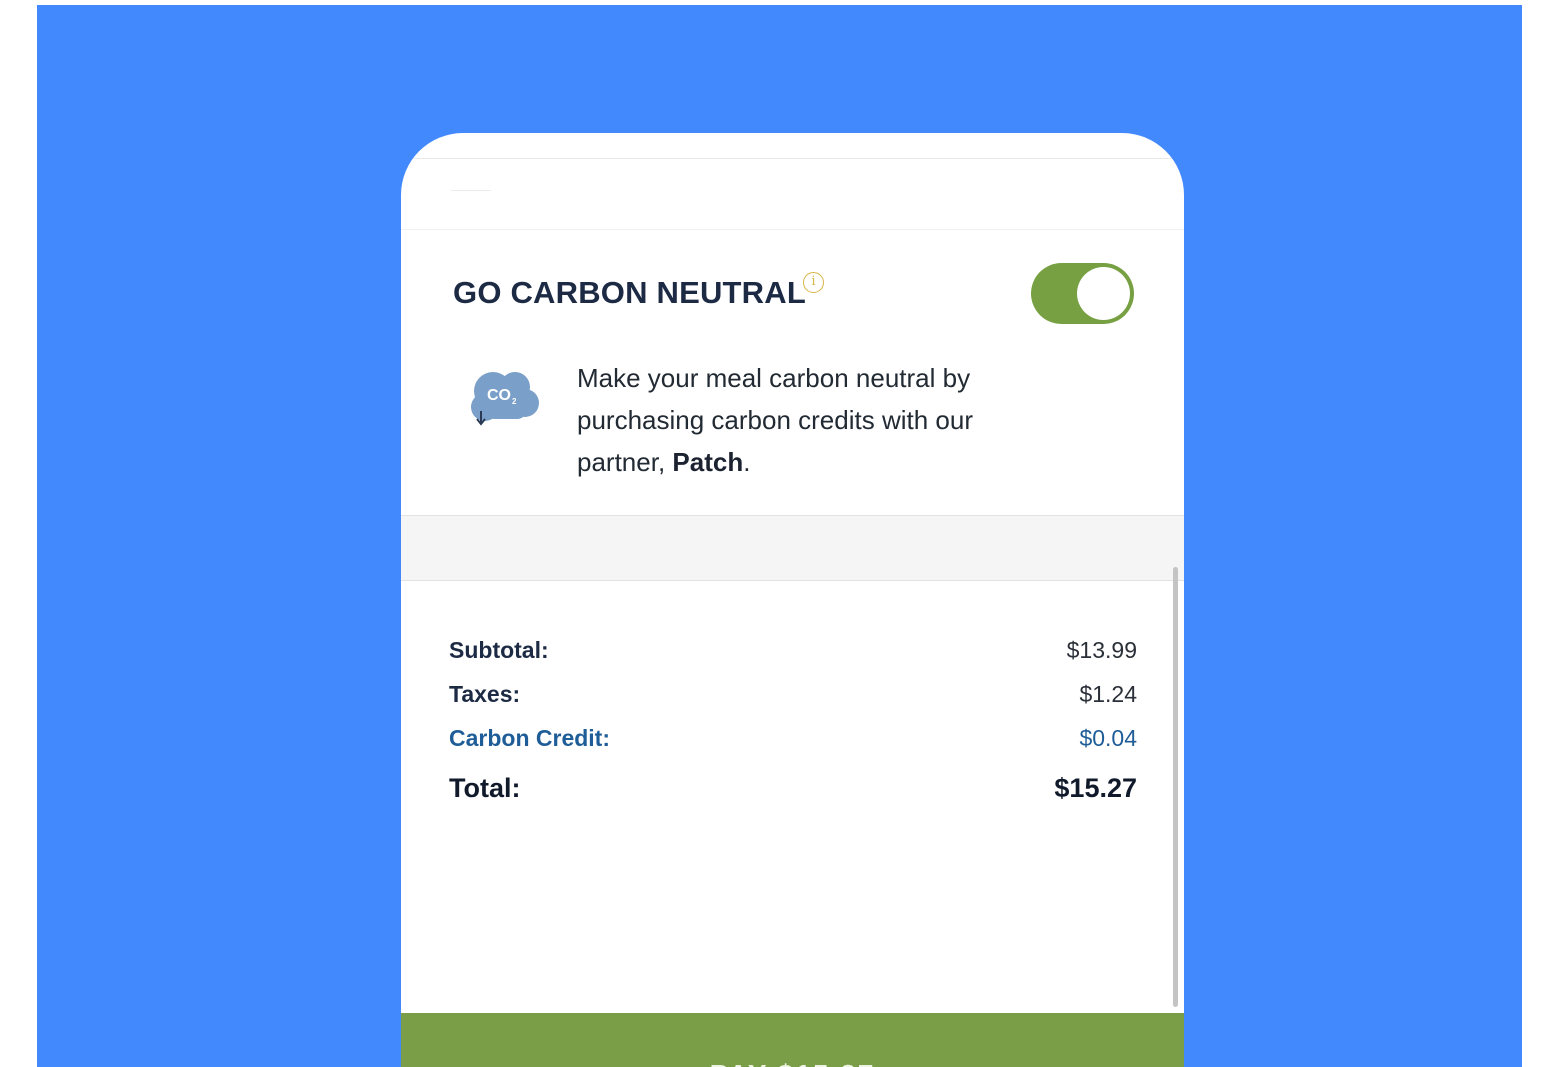 Image resolution: width=1547 pixels, height=1067 pixels. I want to click on info-icon: i, so click(813, 282).